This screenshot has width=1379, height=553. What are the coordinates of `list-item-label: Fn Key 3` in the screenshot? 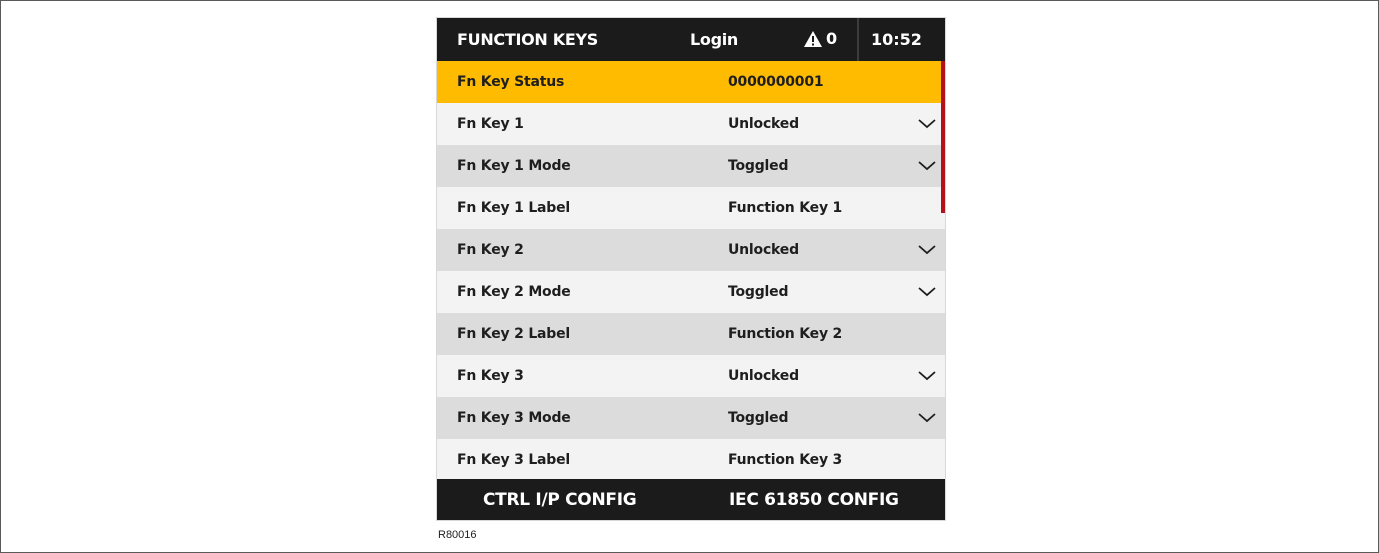 It's located at (490, 376).